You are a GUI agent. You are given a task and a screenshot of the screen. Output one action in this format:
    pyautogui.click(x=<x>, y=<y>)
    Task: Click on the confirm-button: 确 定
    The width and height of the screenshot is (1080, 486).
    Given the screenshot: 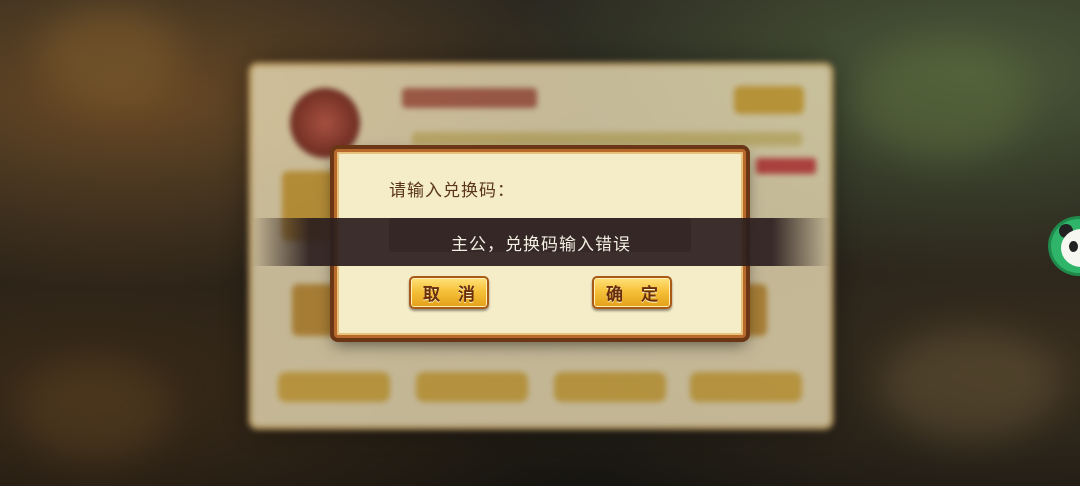 What is the action you would take?
    pyautogui.click(x=632, y=292)
    